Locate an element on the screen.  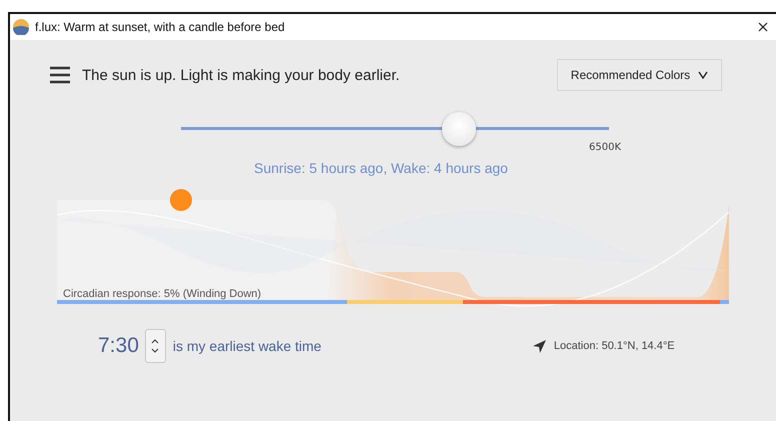
sun-info: Sunrise: 5 hours ago, Wake: 4 hours ago is located at coordinates (381, 168).